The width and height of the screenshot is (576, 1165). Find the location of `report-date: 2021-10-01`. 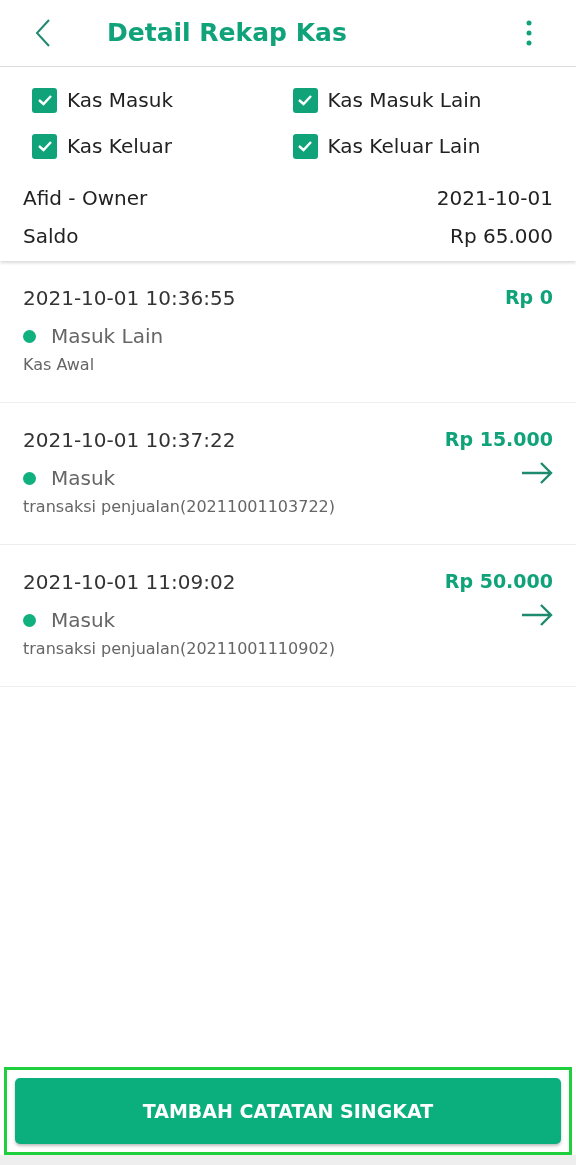

report-date: 2021-10-01 is located at coordinates (494, 198).